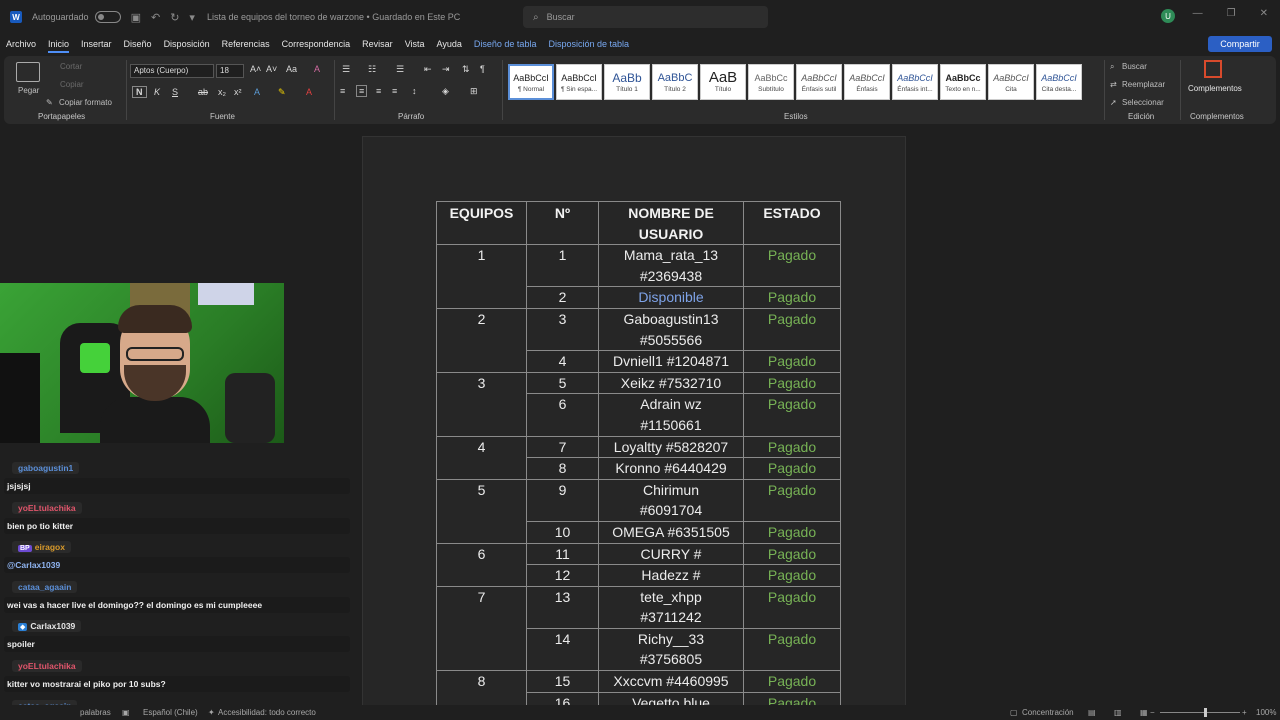 Image resolution: width=1280 pixels, height=720 pixels. Describe the element at coordinates (1113, 84) in the screenshot. I see `replace-icon: ⇄` at that location.